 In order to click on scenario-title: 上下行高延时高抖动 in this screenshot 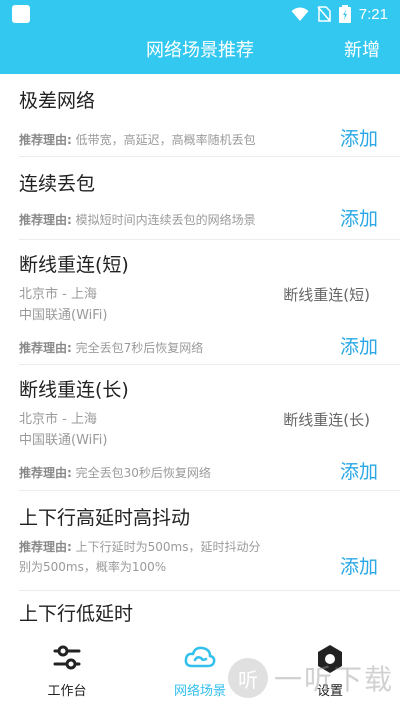, I will do `click(105, 518)`.